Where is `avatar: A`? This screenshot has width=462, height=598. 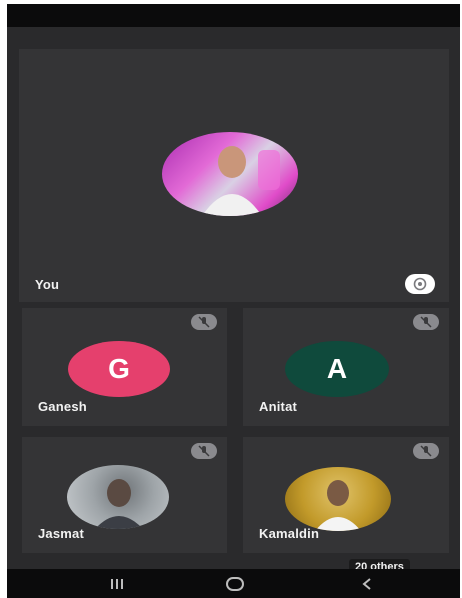
avatar: A is located at coordinates (337, 369).